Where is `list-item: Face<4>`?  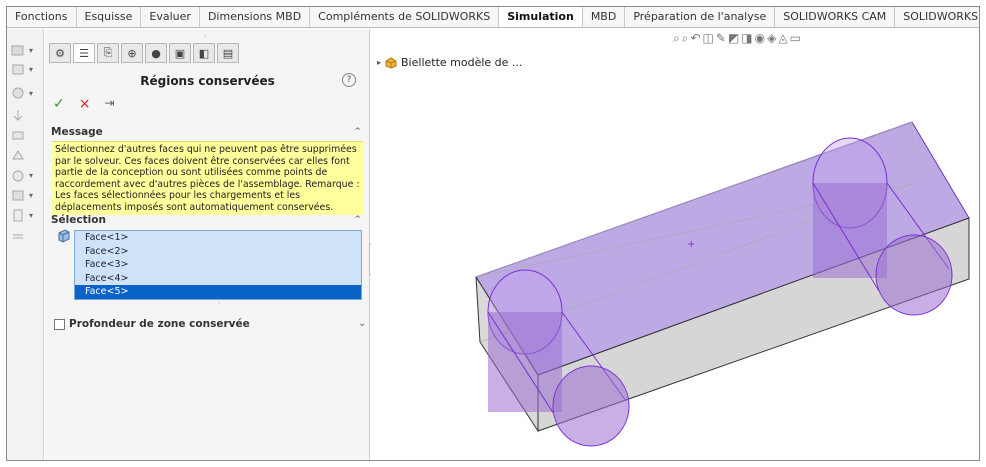
list-item: Face<4> is located at coordinates (218, 279).